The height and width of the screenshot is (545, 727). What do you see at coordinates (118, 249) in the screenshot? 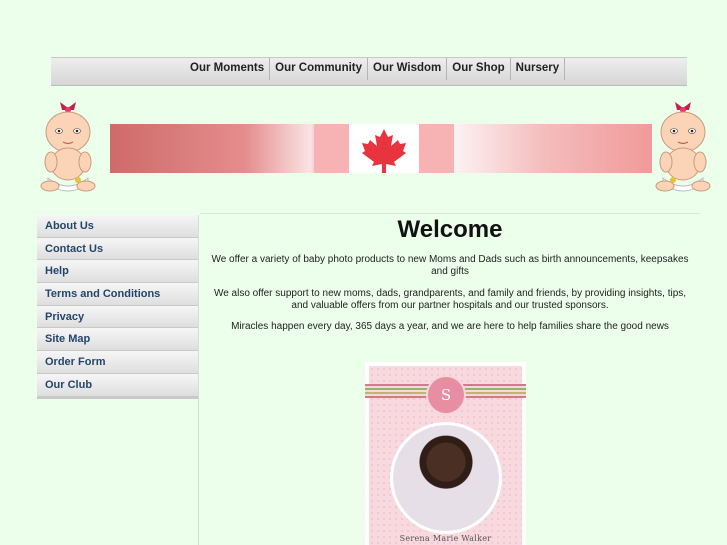
I see `sidebar-item-contact-us: Contact Us` at bounding box center [118, 249].